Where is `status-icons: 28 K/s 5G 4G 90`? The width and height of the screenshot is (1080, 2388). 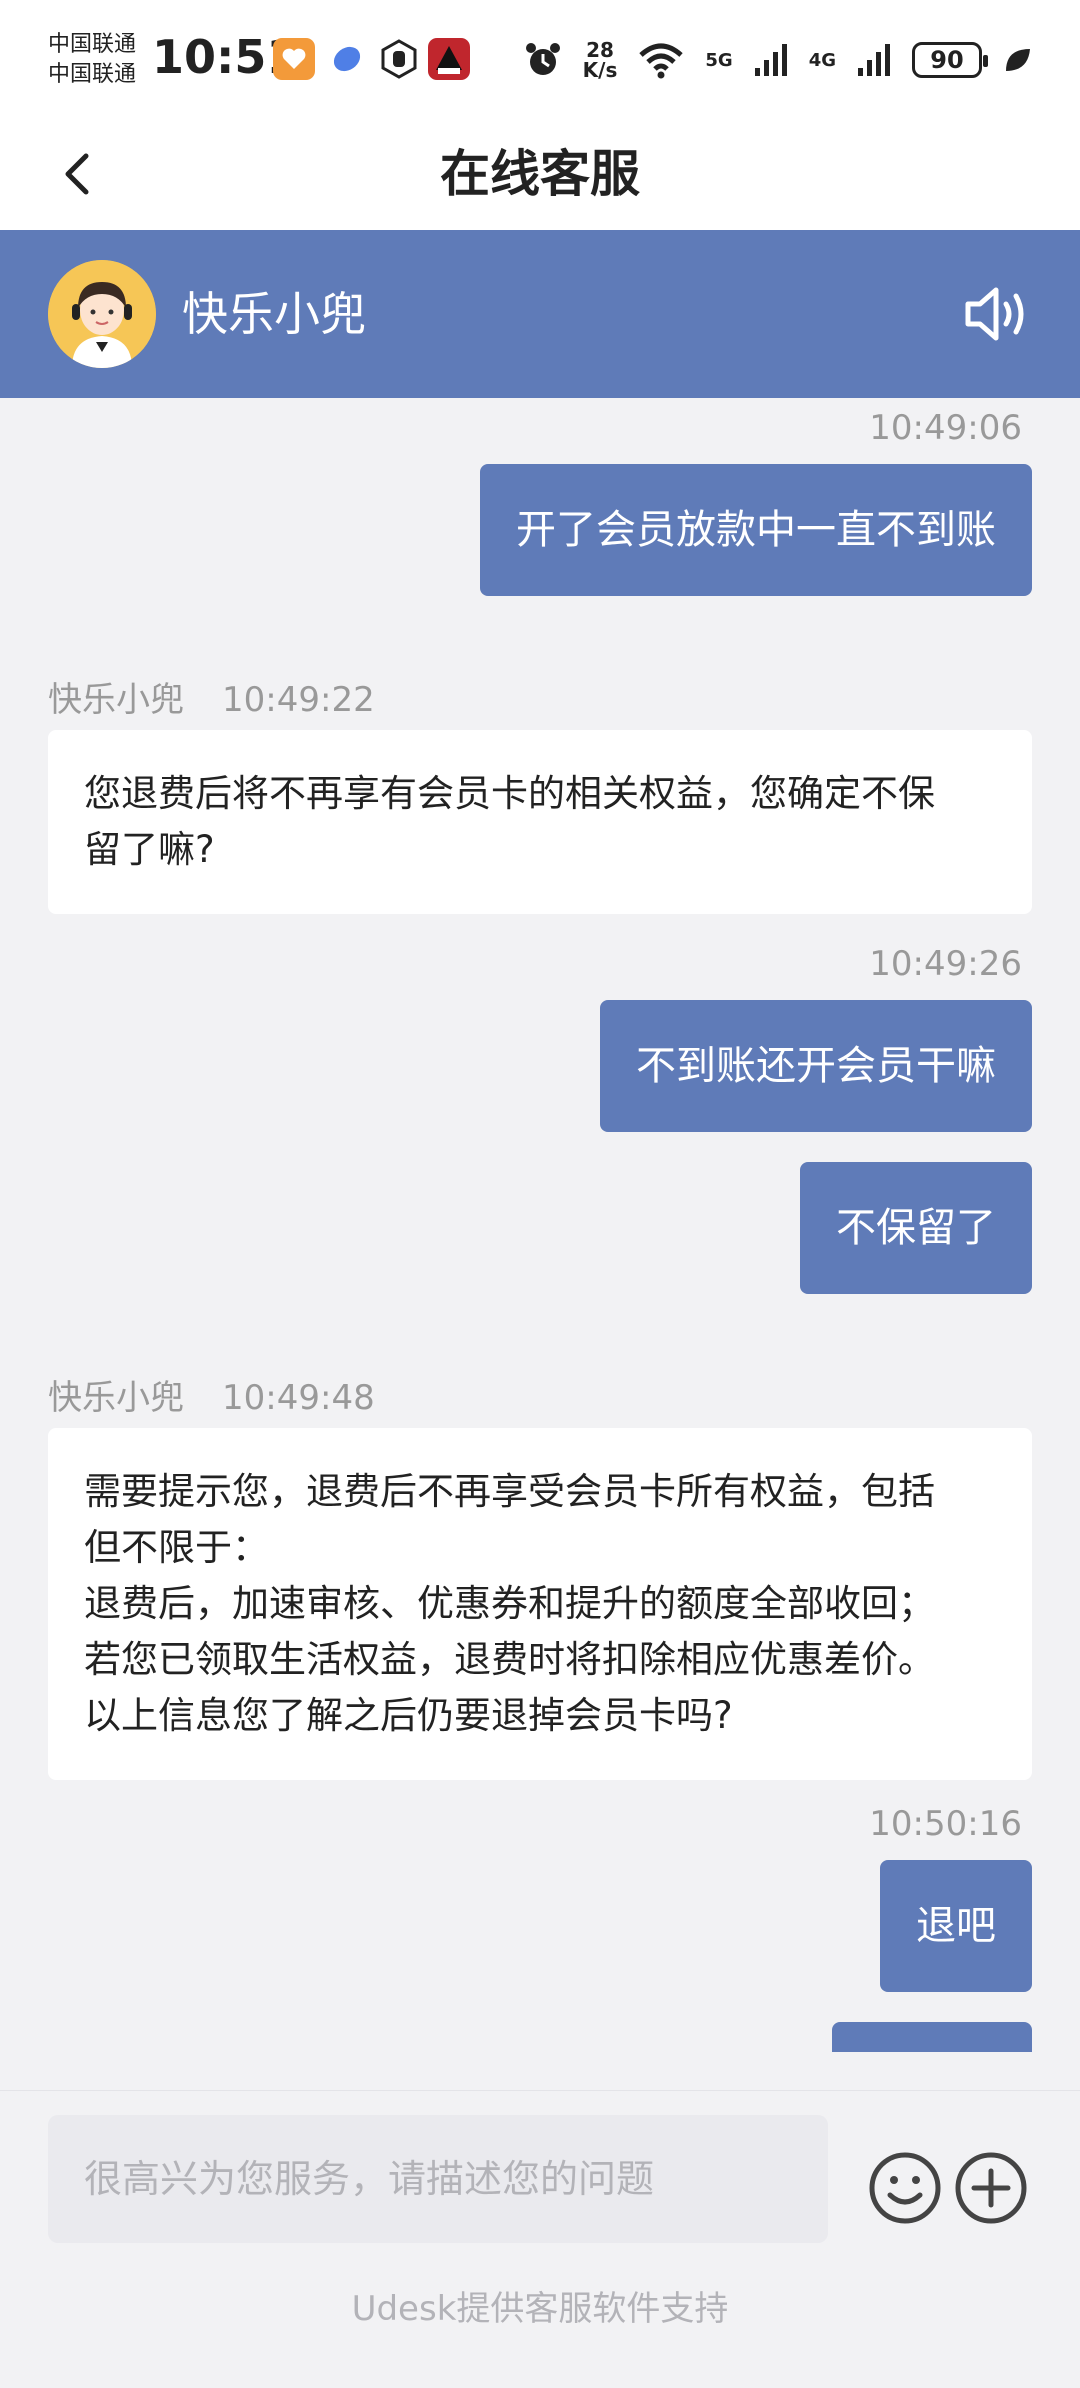
status-icons: 28 K/s 5G 4G 90 is located at coordinates (777, 60).